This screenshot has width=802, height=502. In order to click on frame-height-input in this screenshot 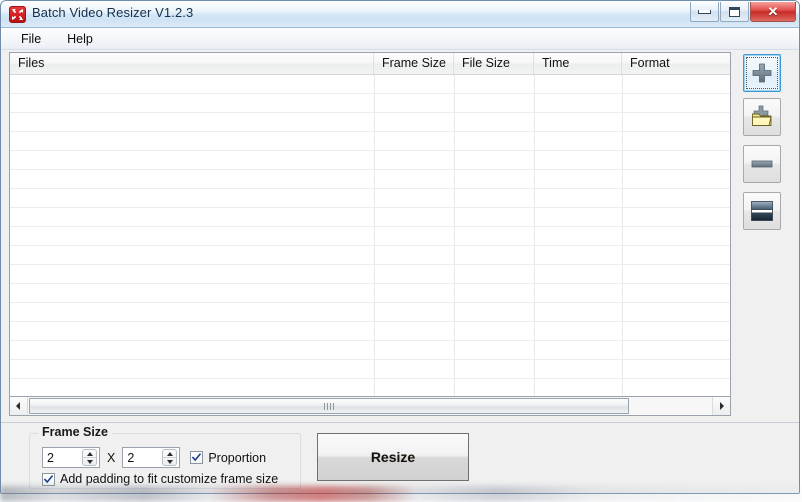, I will do `click(144, 457)`.